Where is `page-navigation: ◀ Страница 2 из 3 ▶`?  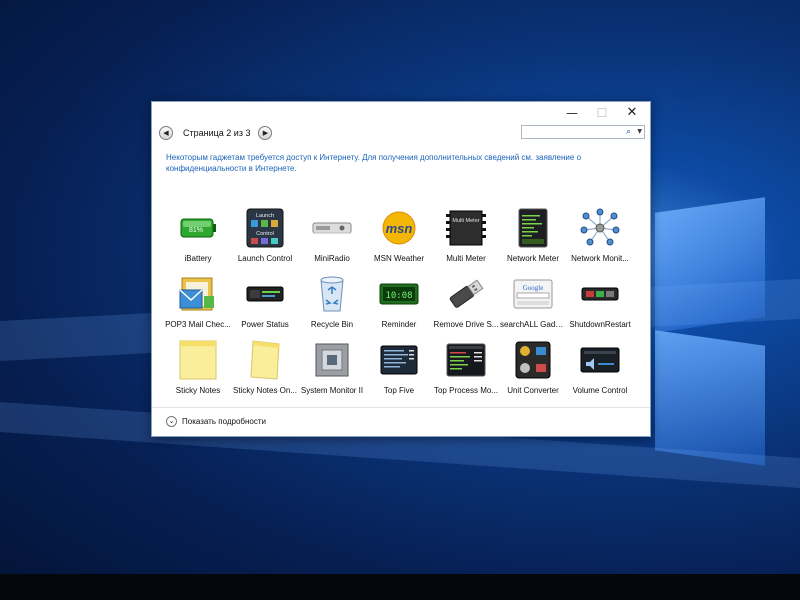
page-navigation: ◀ Страница 2 из 3 ▶ is located at coordinates (216, 133).